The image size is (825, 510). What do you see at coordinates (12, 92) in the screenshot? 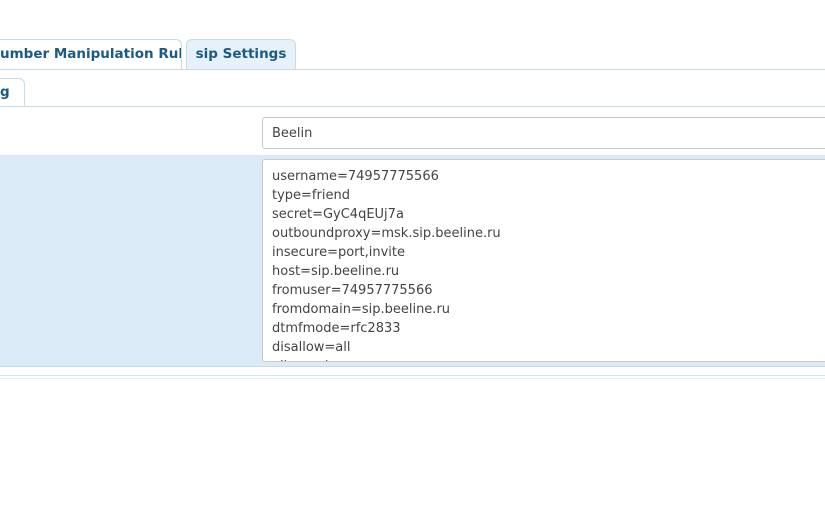
I see `subtab-general: g` at bounding box center [12, 92].